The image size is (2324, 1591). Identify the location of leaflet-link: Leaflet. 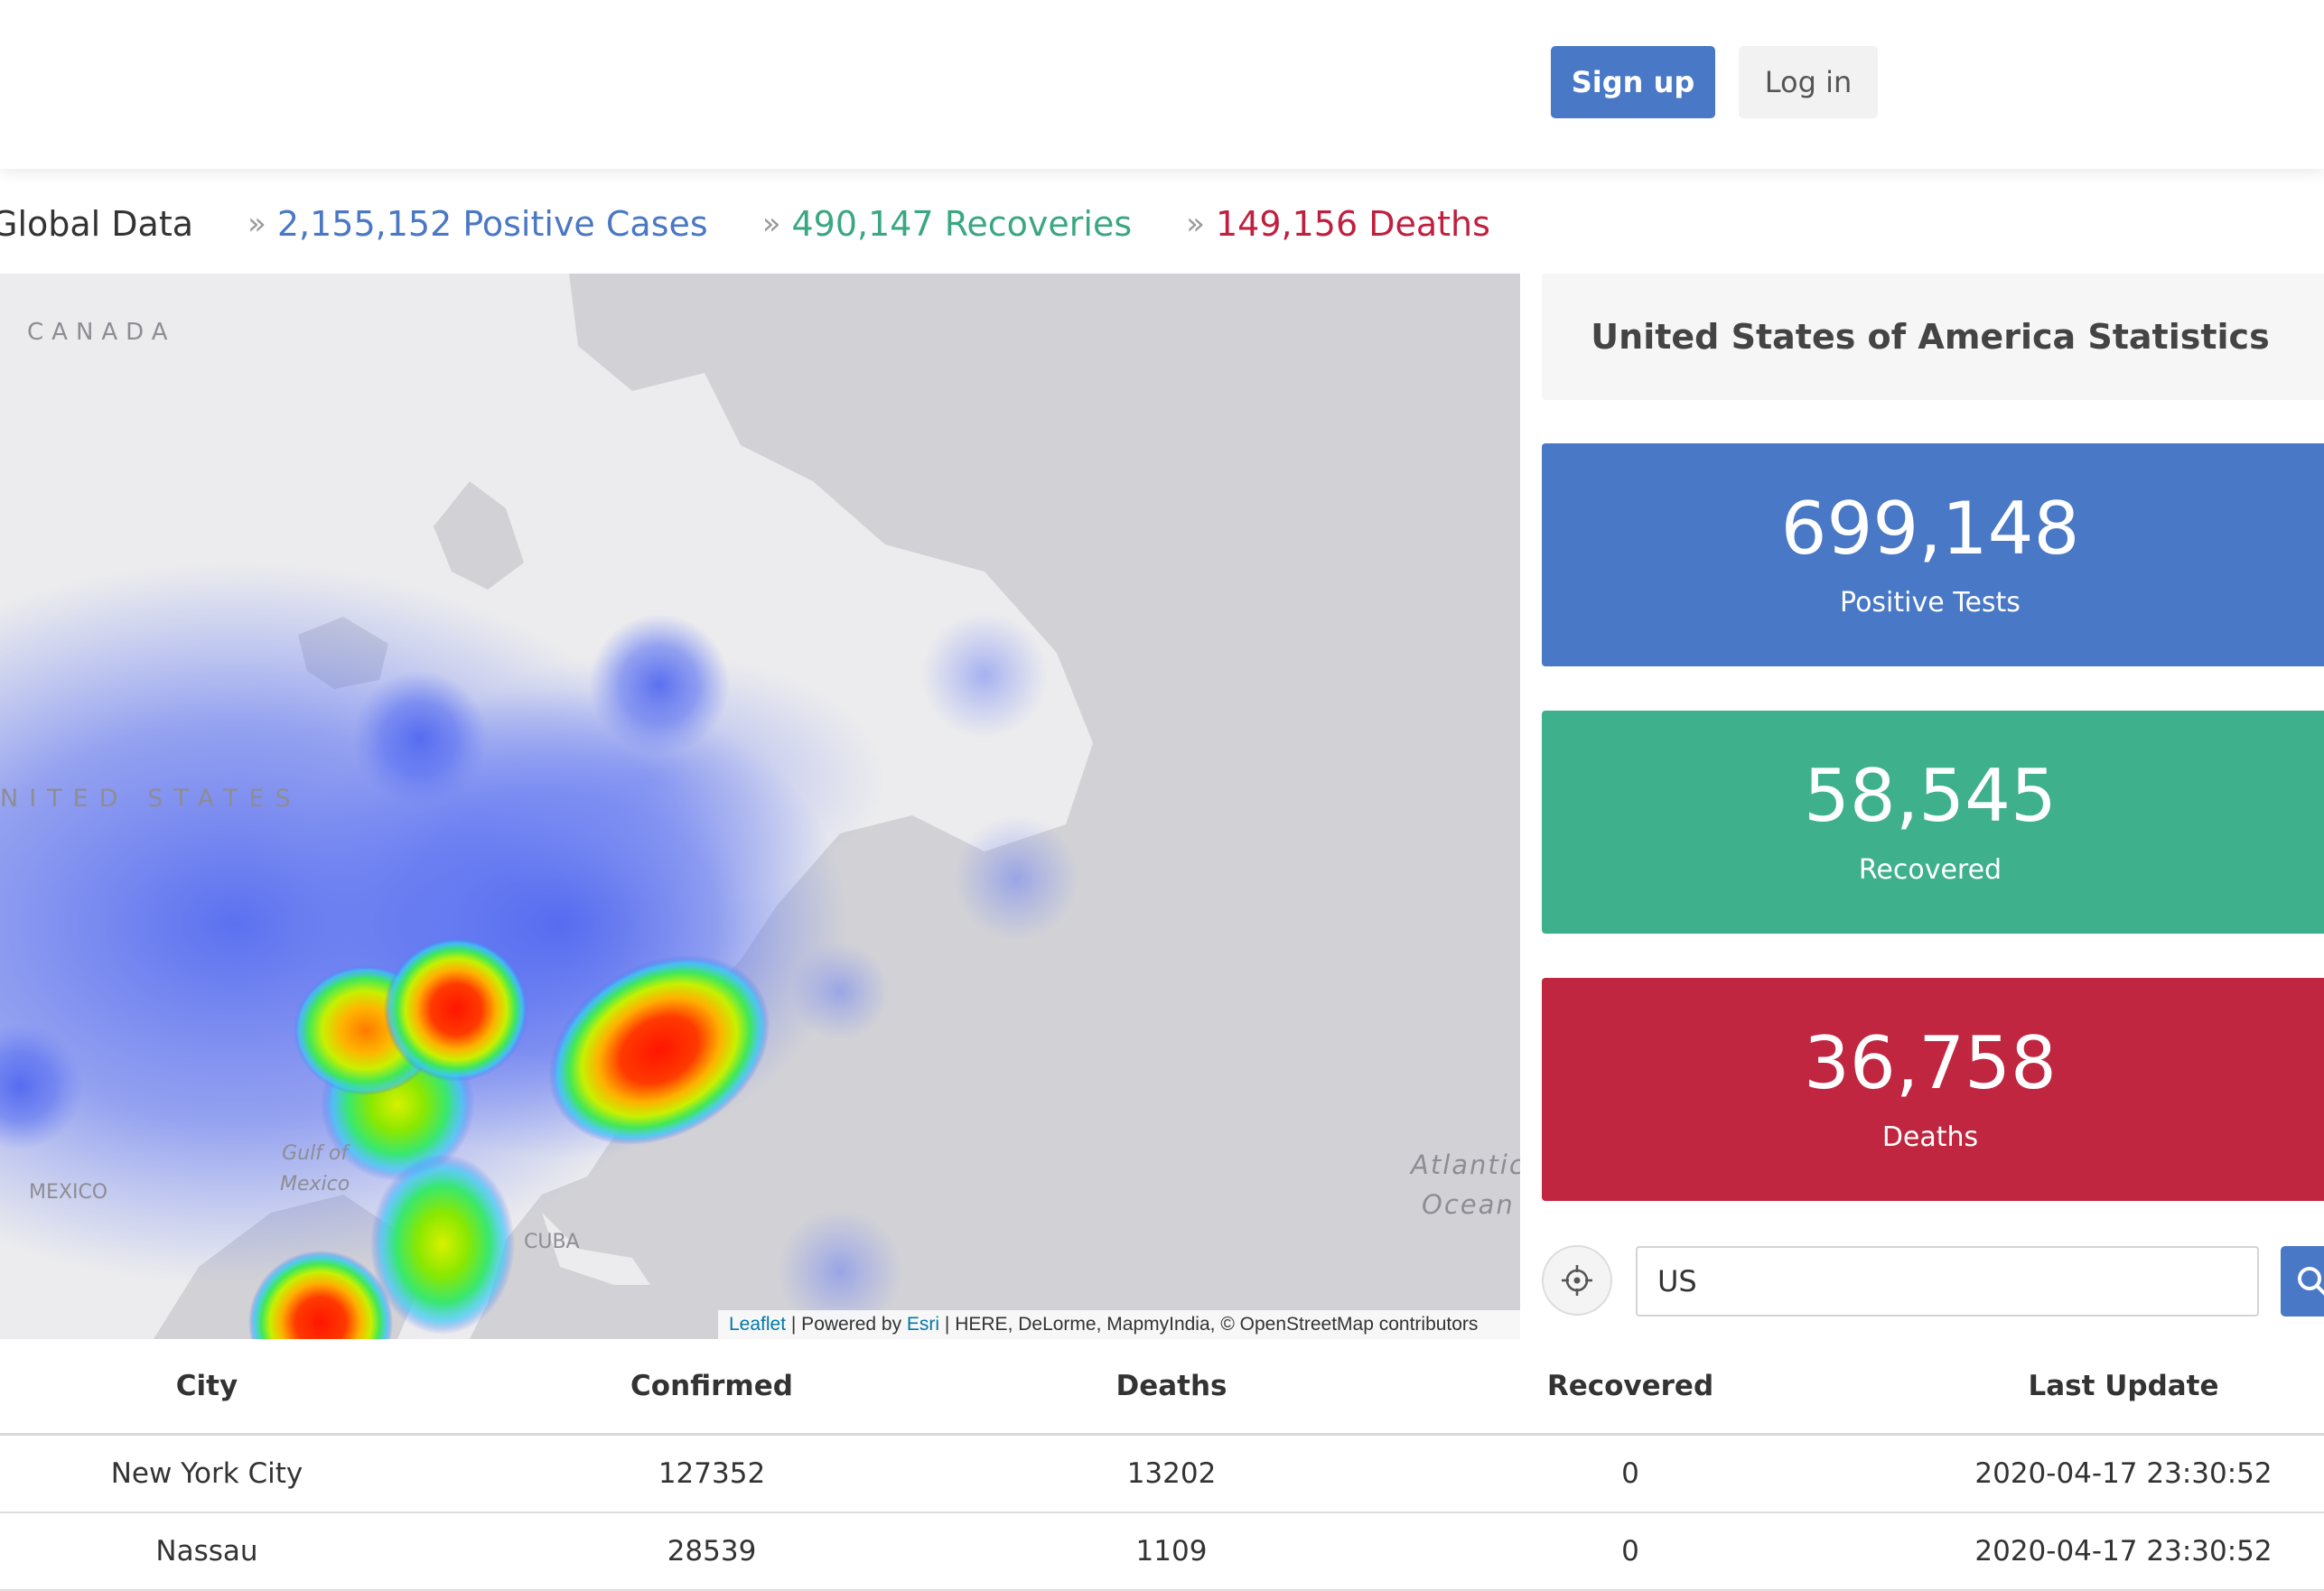
(757, 1324).